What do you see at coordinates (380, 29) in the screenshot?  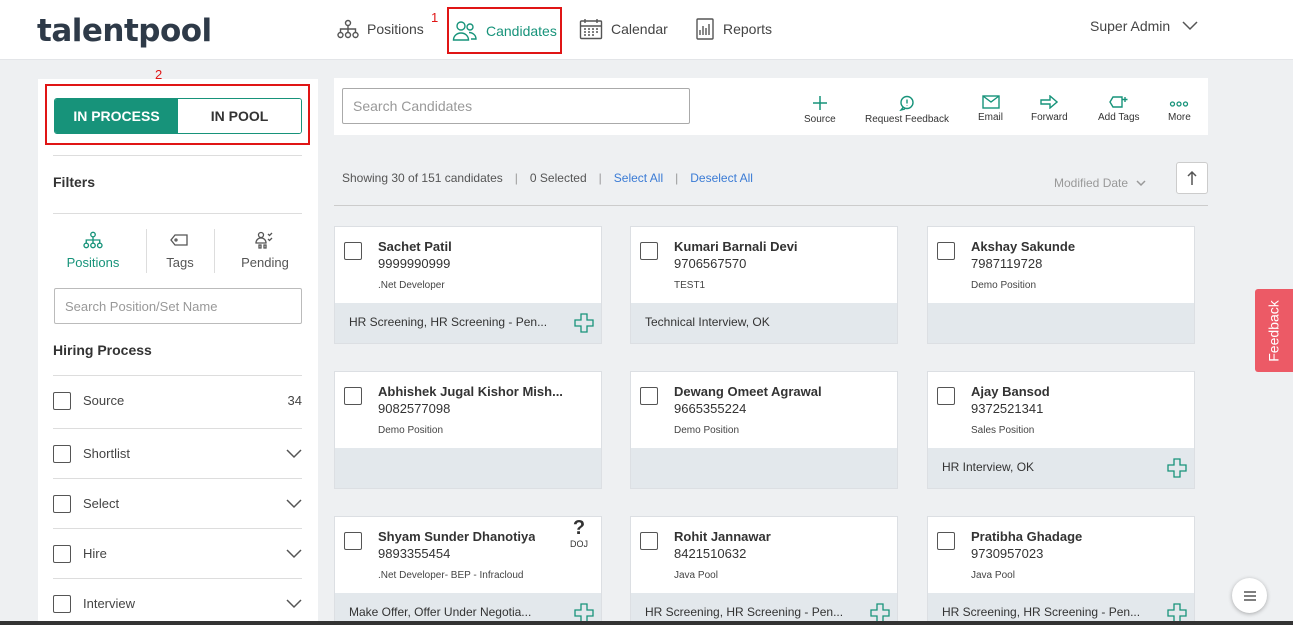 I see `nav-positions: Positions` at bounding box center [380, 29].